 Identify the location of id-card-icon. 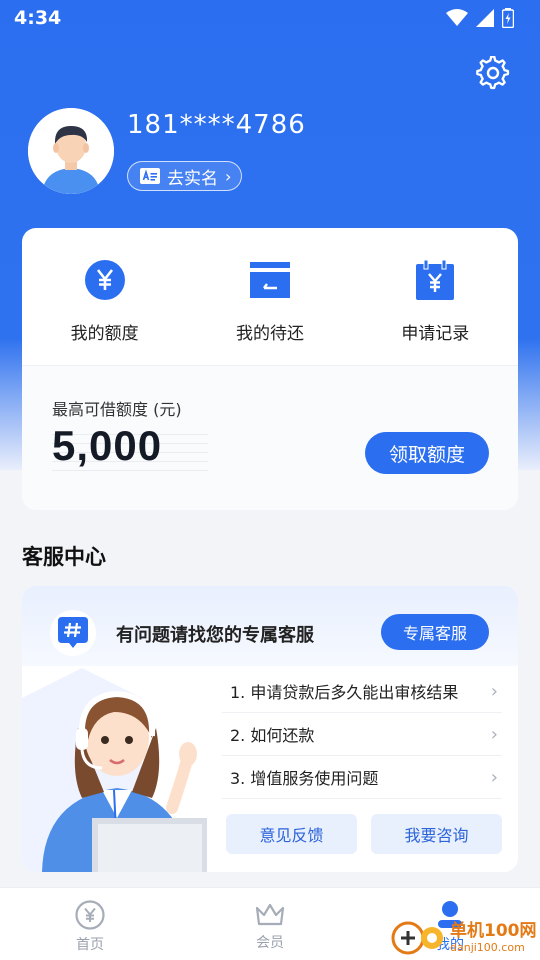
(150, 176).